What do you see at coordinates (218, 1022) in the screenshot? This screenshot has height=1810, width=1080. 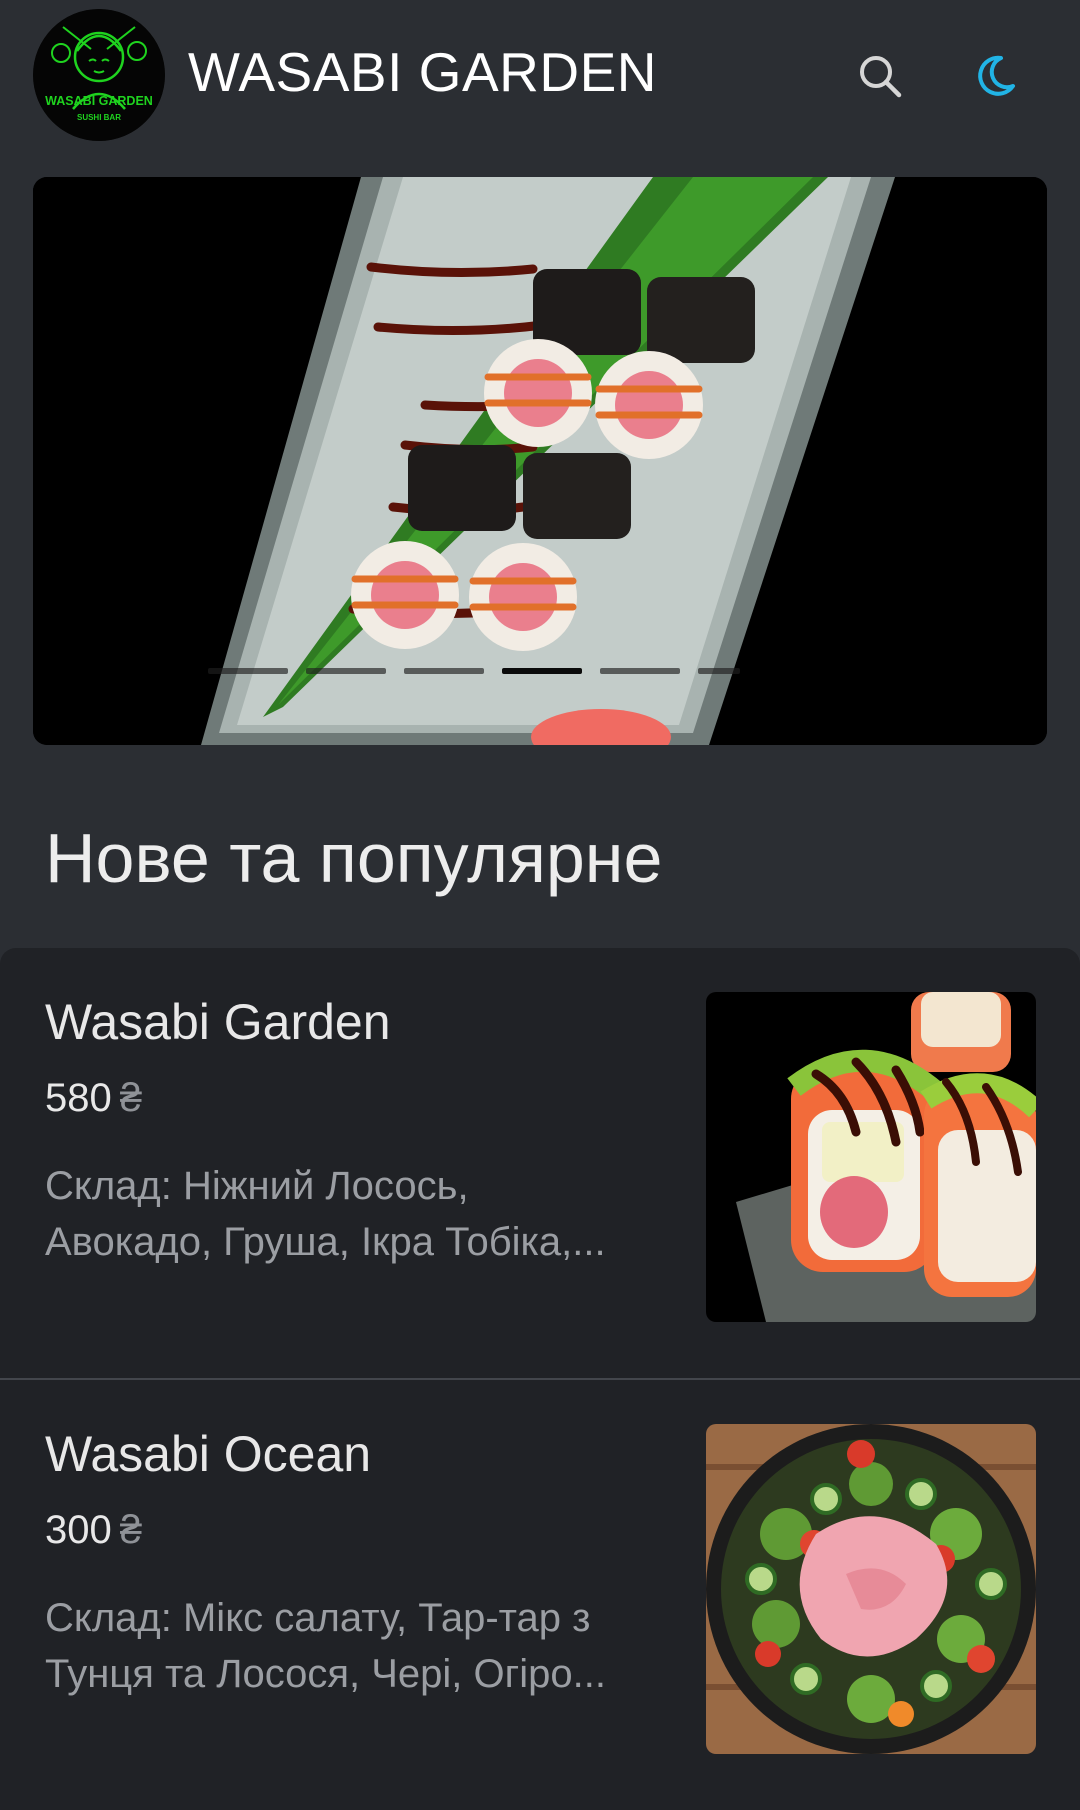 I see `item-name: Wasabi Garden` at bounding box center [218, 1022].